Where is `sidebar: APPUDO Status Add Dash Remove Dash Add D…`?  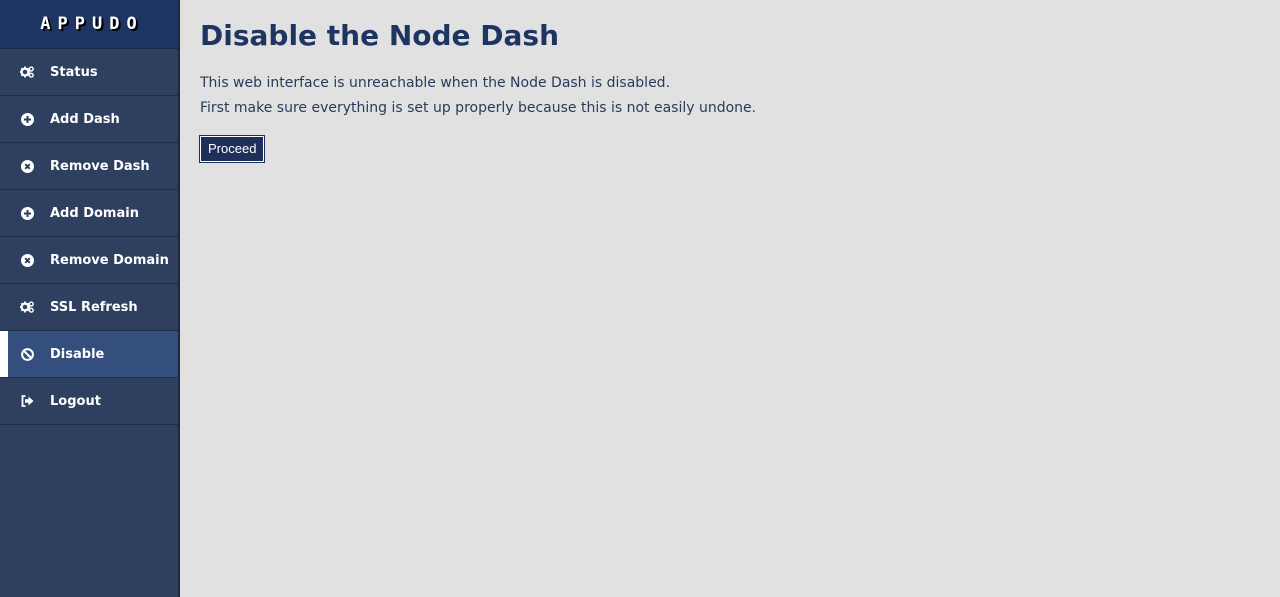
sidebar: APPUDO Status Add Dash Remove Dash Add D… is located at coordinates (90, 298).